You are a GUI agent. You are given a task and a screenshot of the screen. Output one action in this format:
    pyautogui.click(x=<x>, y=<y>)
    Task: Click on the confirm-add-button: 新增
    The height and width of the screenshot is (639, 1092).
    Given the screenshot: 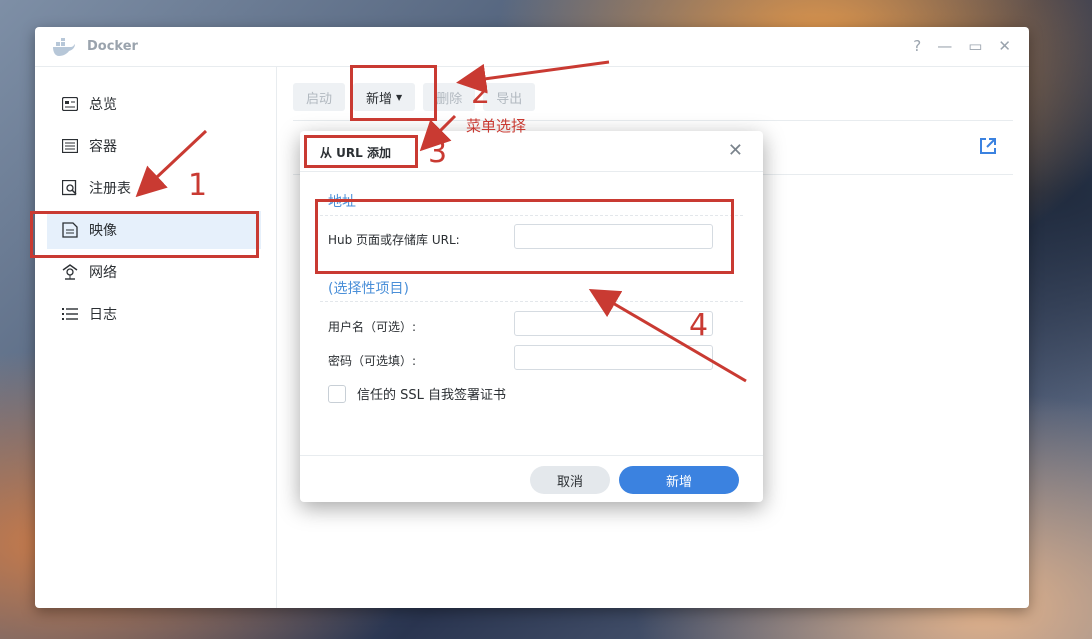 What is the action you would take?
    pyautogui.click(x=679, y=480)
    